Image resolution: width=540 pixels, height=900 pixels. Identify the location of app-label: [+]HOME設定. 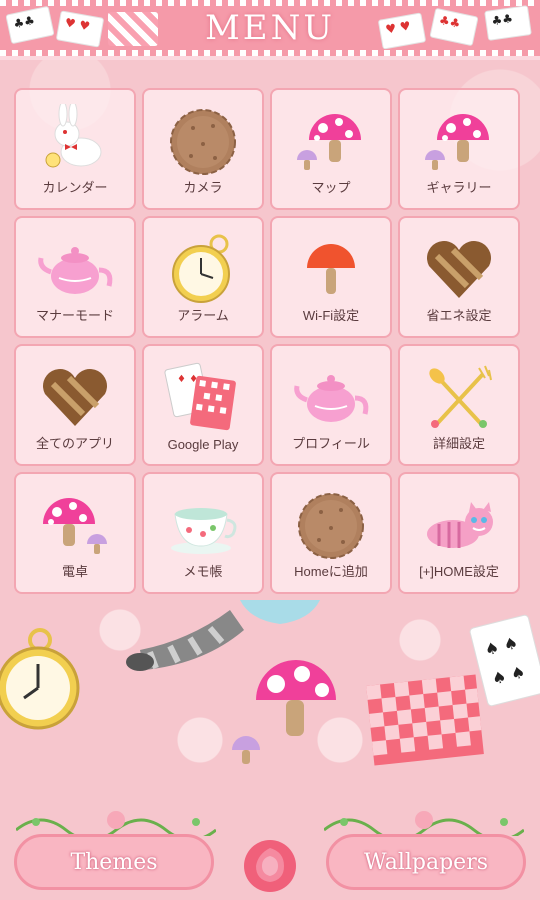
(459, 571).